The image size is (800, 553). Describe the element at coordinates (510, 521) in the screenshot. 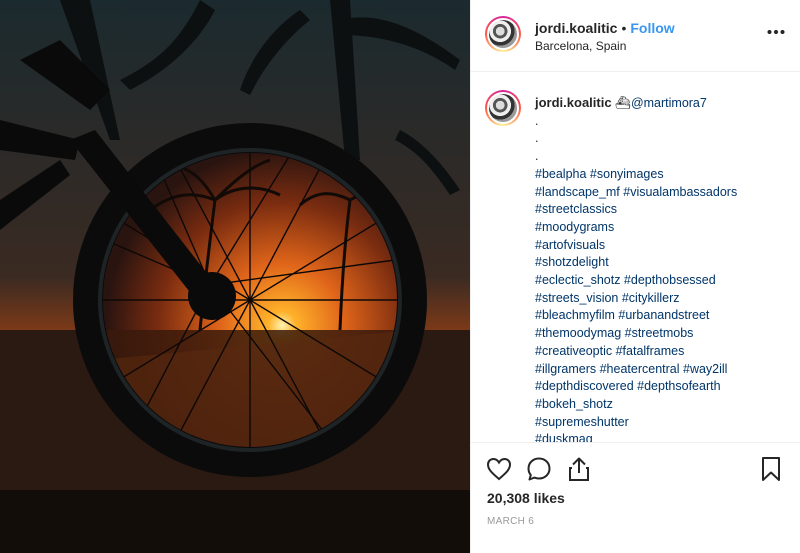

I see `post-date: MARCH 6` at that location.